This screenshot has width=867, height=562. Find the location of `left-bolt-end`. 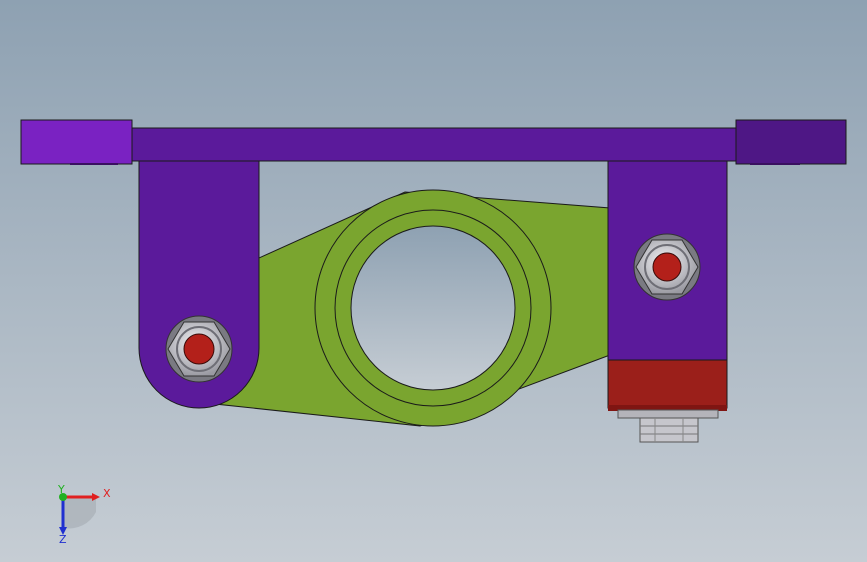

left-bolt-end is located at coordinates (199, 349).